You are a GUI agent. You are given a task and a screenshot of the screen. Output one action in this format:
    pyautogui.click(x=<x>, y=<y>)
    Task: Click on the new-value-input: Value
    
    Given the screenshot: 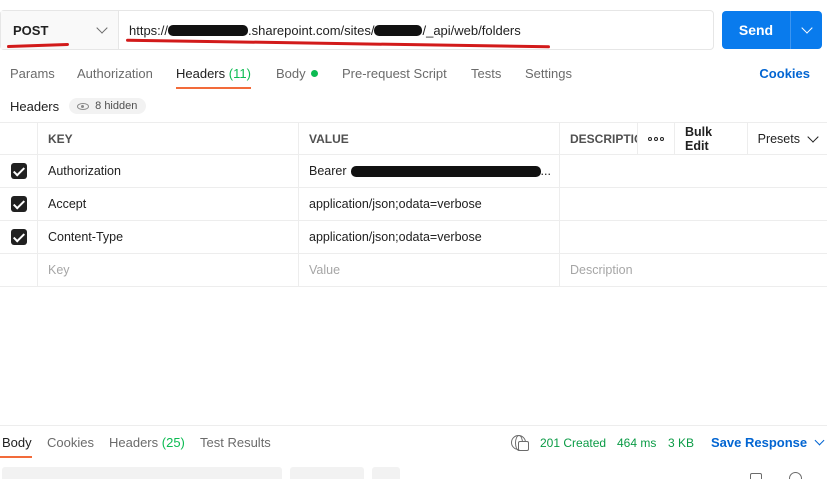 What is the action you would take?
    pyautogui.click(x=429, y=270)
    